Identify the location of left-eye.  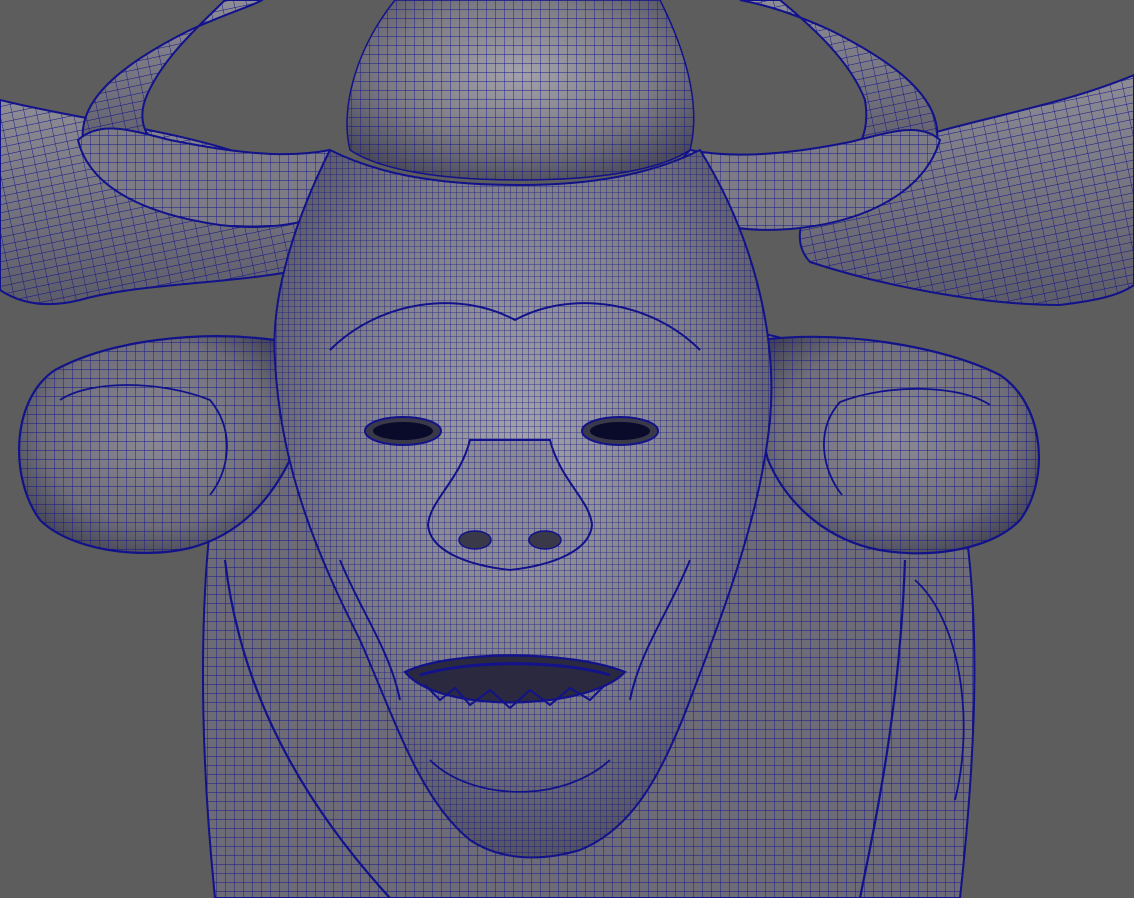
(403, 431).